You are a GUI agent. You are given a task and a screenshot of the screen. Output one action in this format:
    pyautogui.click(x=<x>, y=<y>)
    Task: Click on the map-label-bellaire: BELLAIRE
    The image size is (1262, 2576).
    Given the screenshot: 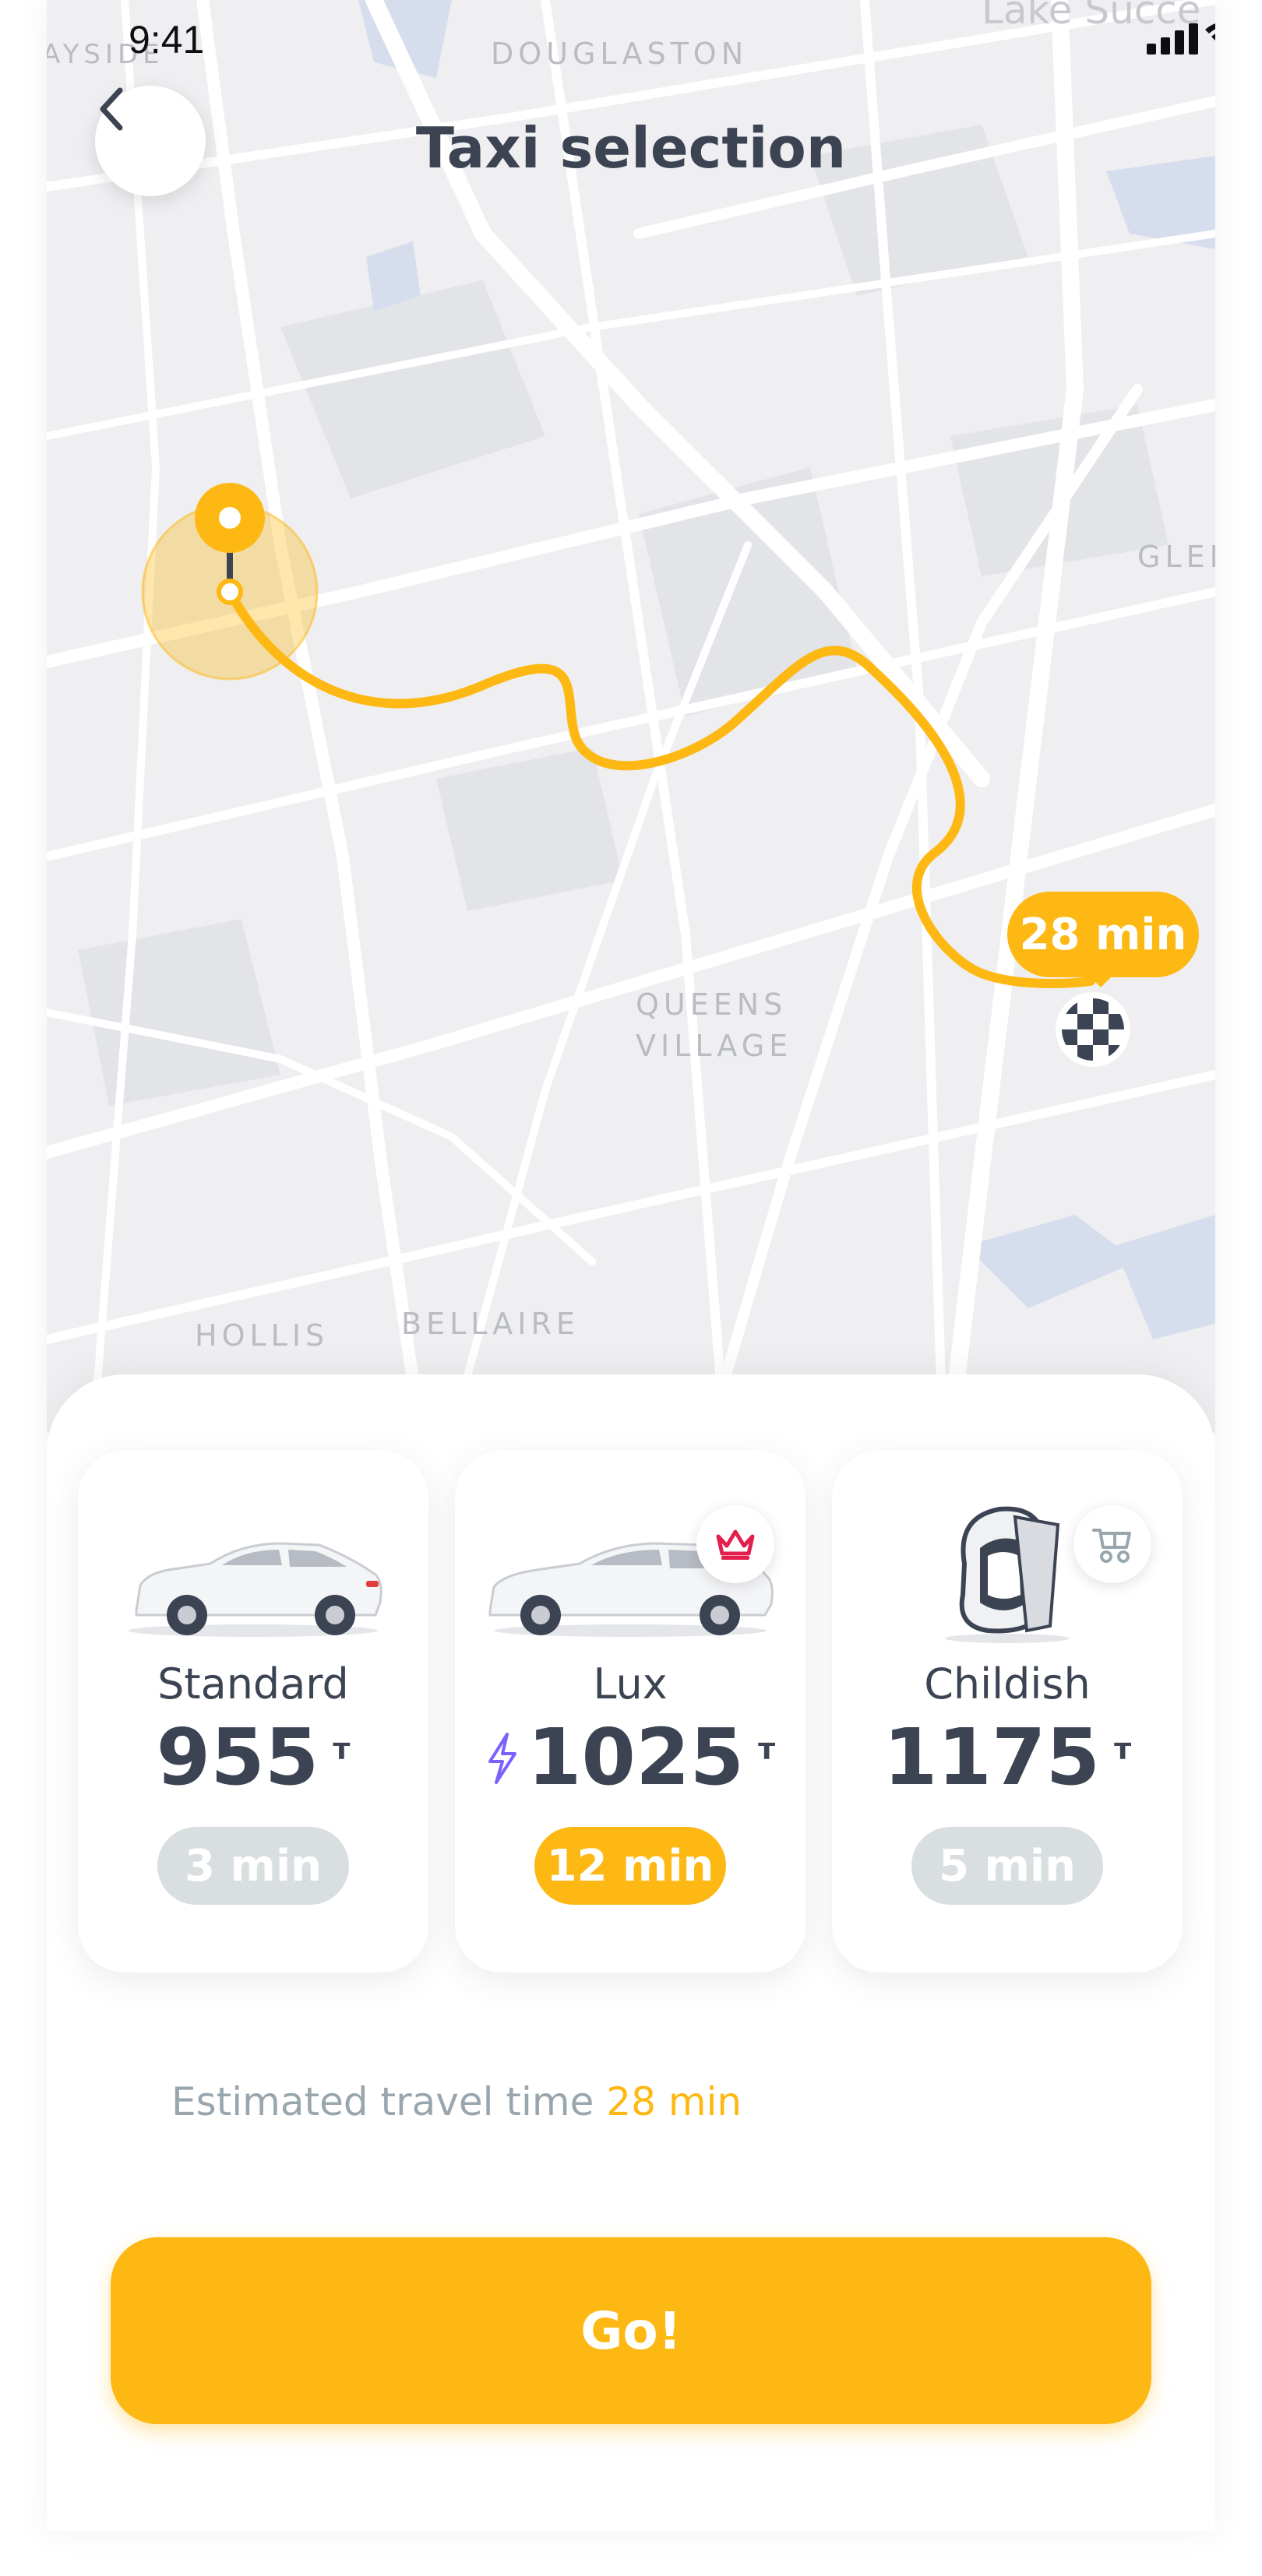 What is the action you would take?
    pyautogui.click(x=490, y=1324)
    